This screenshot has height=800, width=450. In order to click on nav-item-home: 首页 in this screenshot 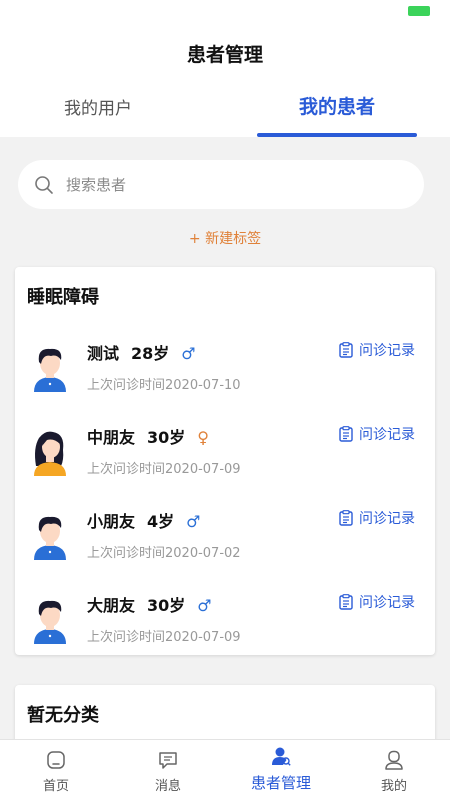, I will do `click(56, 770)`.